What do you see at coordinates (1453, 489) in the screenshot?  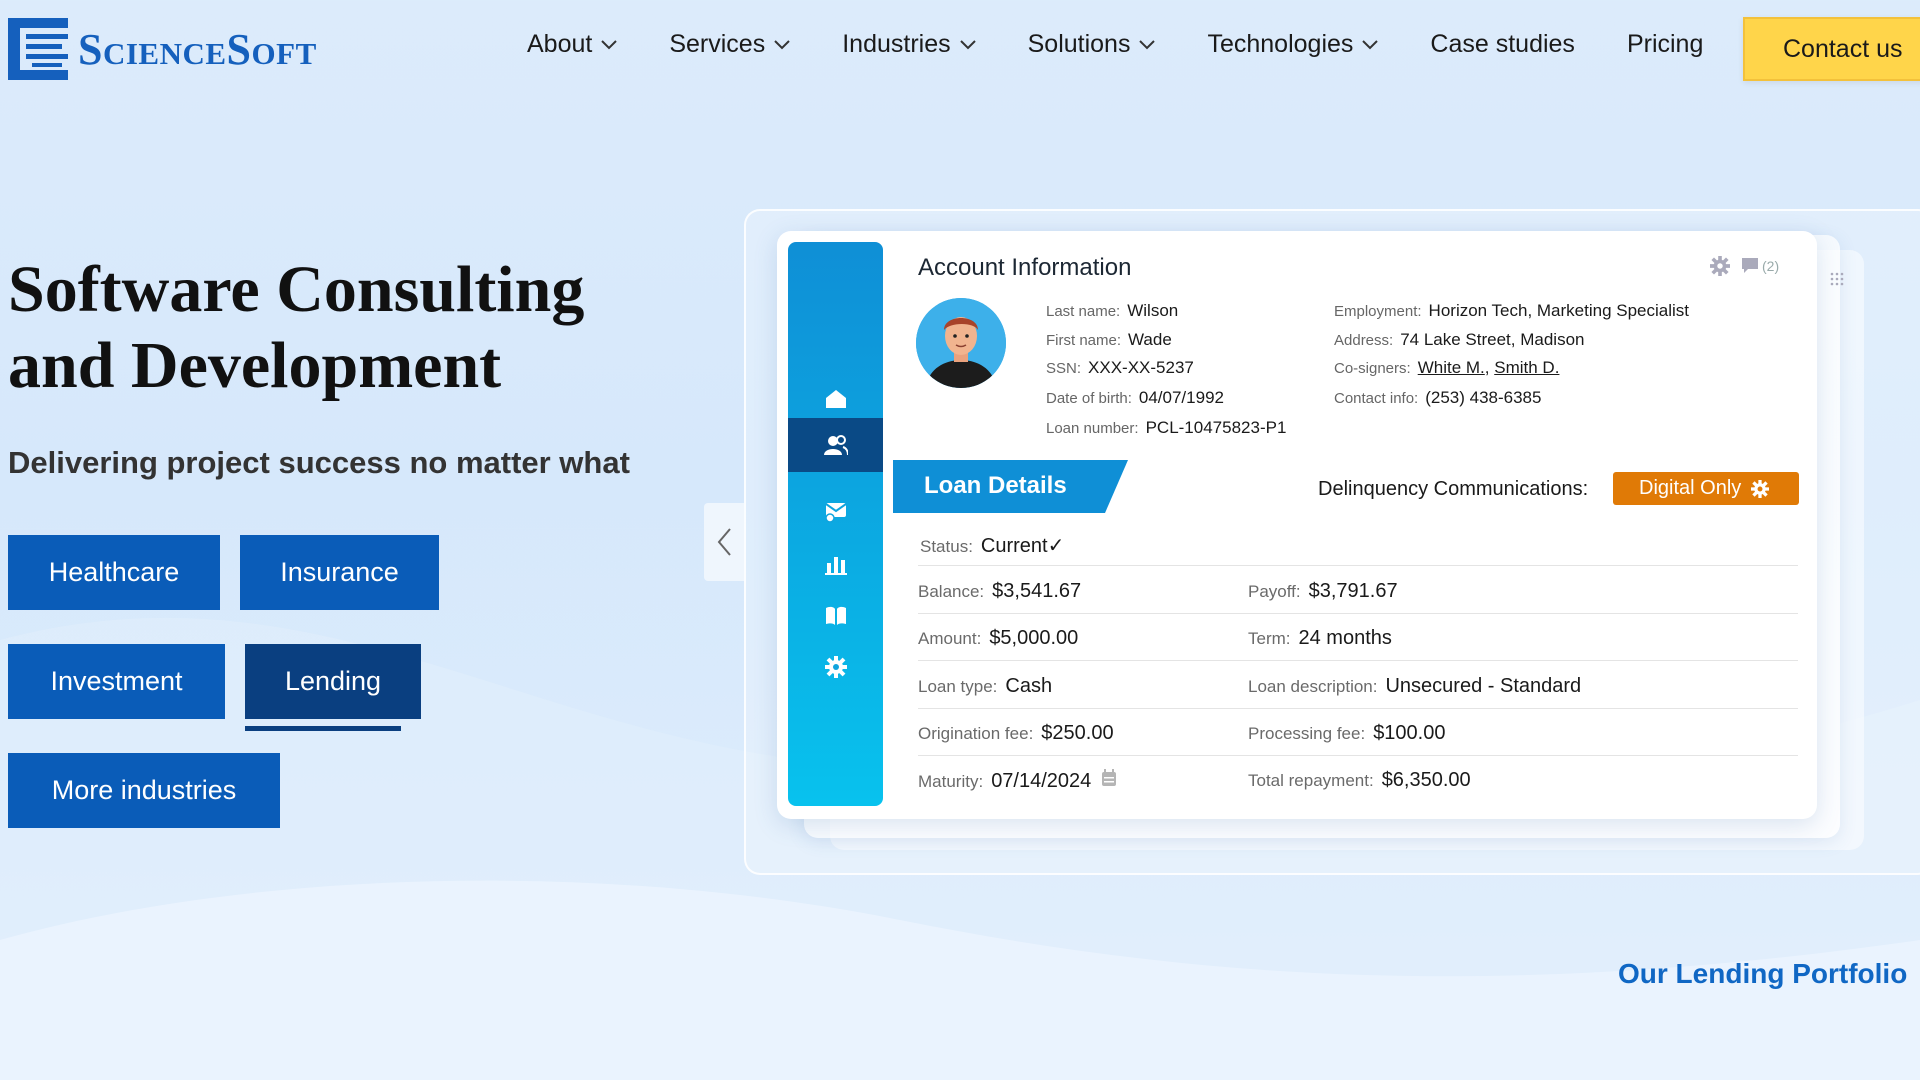 I see `delinquency-label: Delinquency Communications:` at bounding box center [1453, 489].